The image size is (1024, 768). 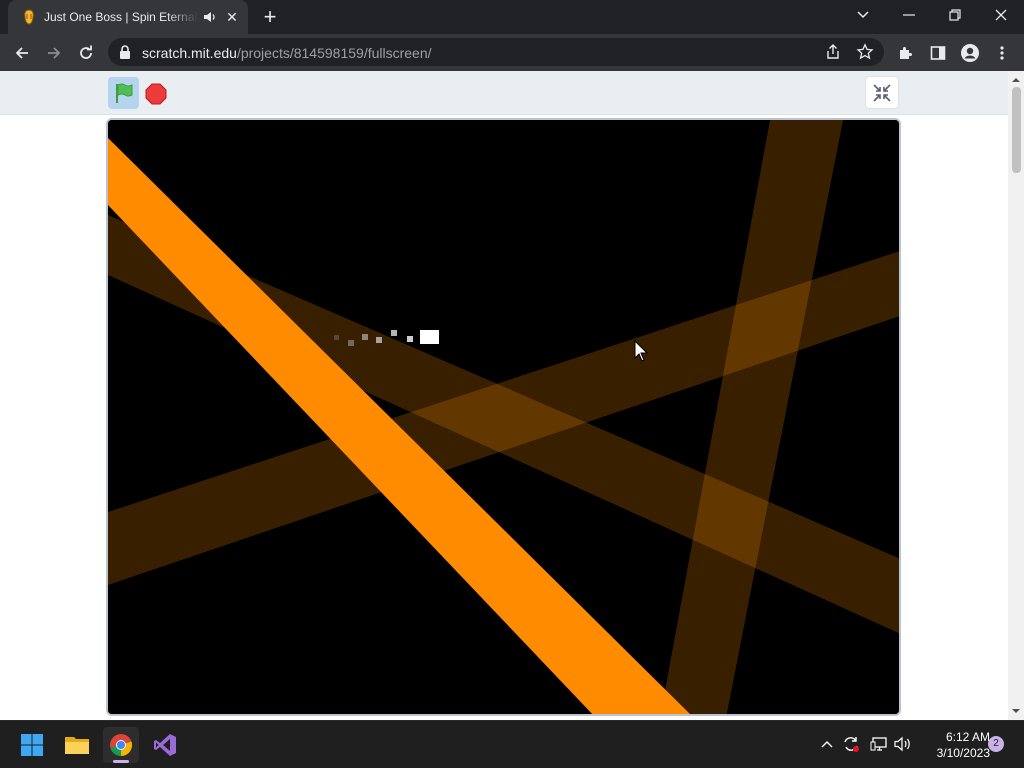 I want to click on windows-taskbar: 6:12 AM 3/10/2023 2, so click(x=512, y=744).